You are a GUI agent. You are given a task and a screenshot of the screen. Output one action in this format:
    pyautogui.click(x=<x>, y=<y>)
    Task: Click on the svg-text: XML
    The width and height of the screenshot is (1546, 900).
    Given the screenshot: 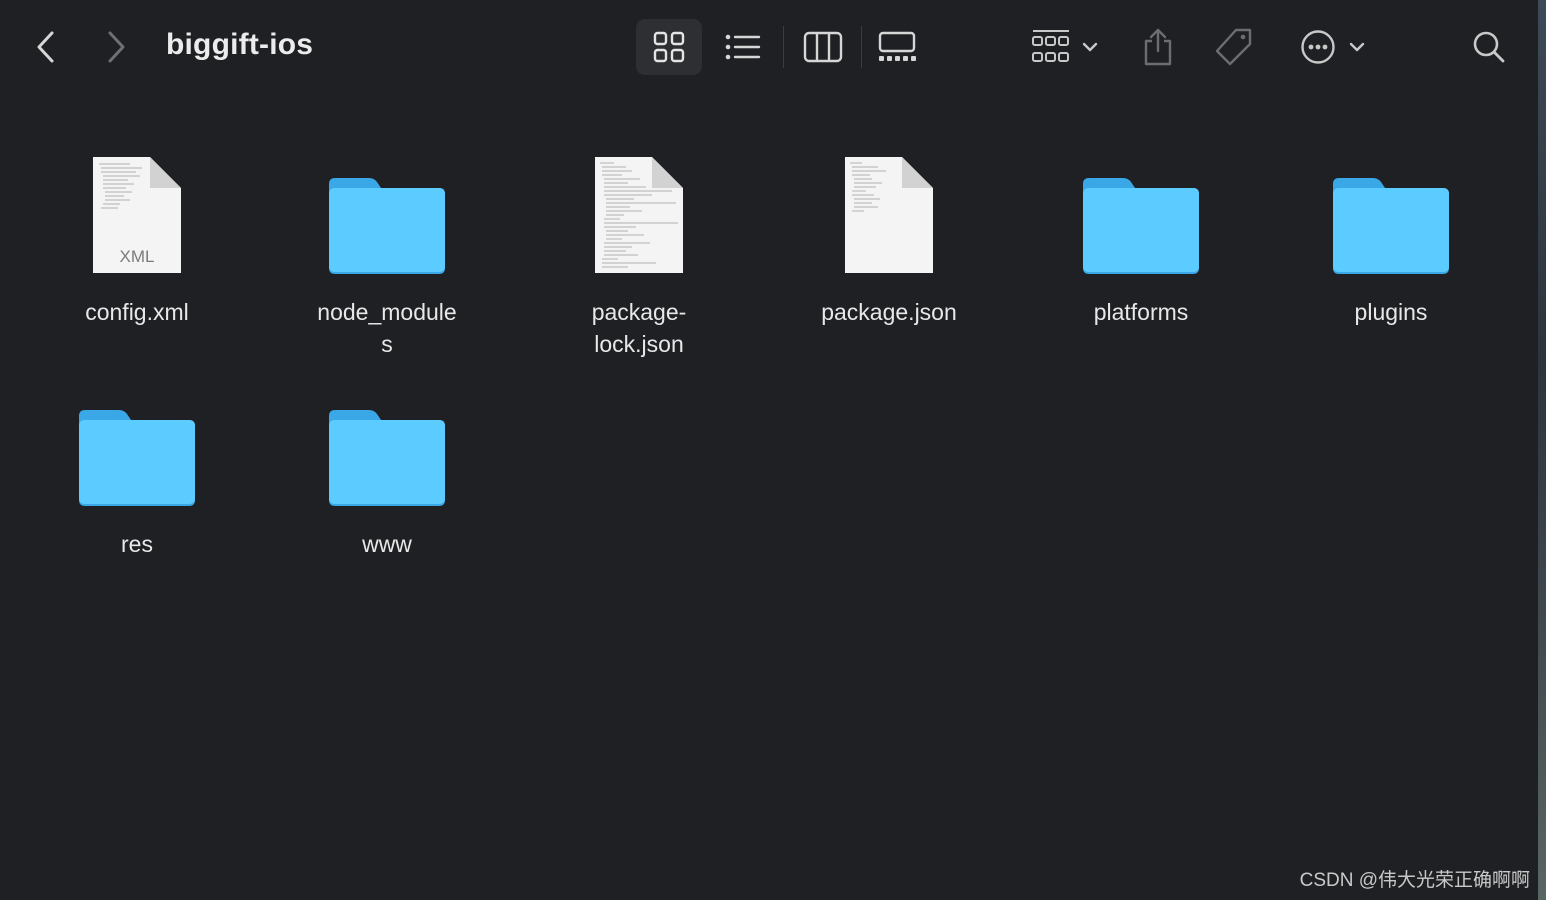 What is the action you would take?
    pyautogui.click(x=137, y=256)
    